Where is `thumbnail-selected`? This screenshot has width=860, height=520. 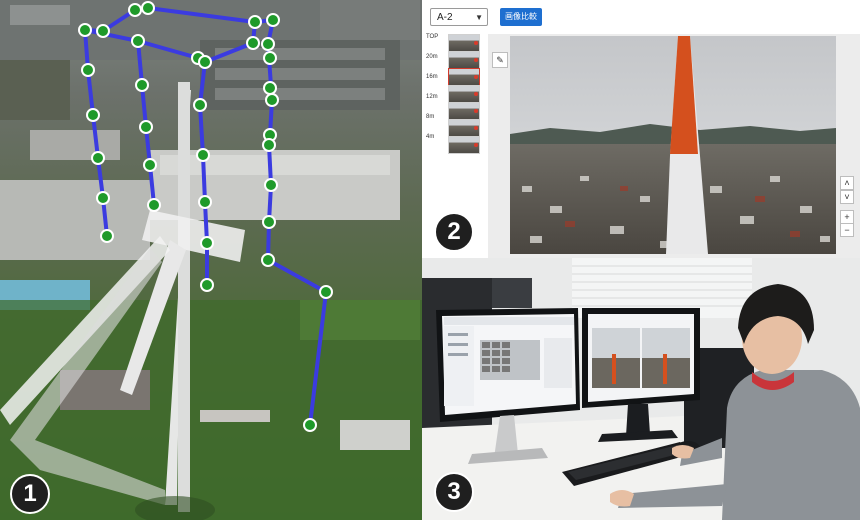
thumbnail-selected is located at coordinates (464, 77).